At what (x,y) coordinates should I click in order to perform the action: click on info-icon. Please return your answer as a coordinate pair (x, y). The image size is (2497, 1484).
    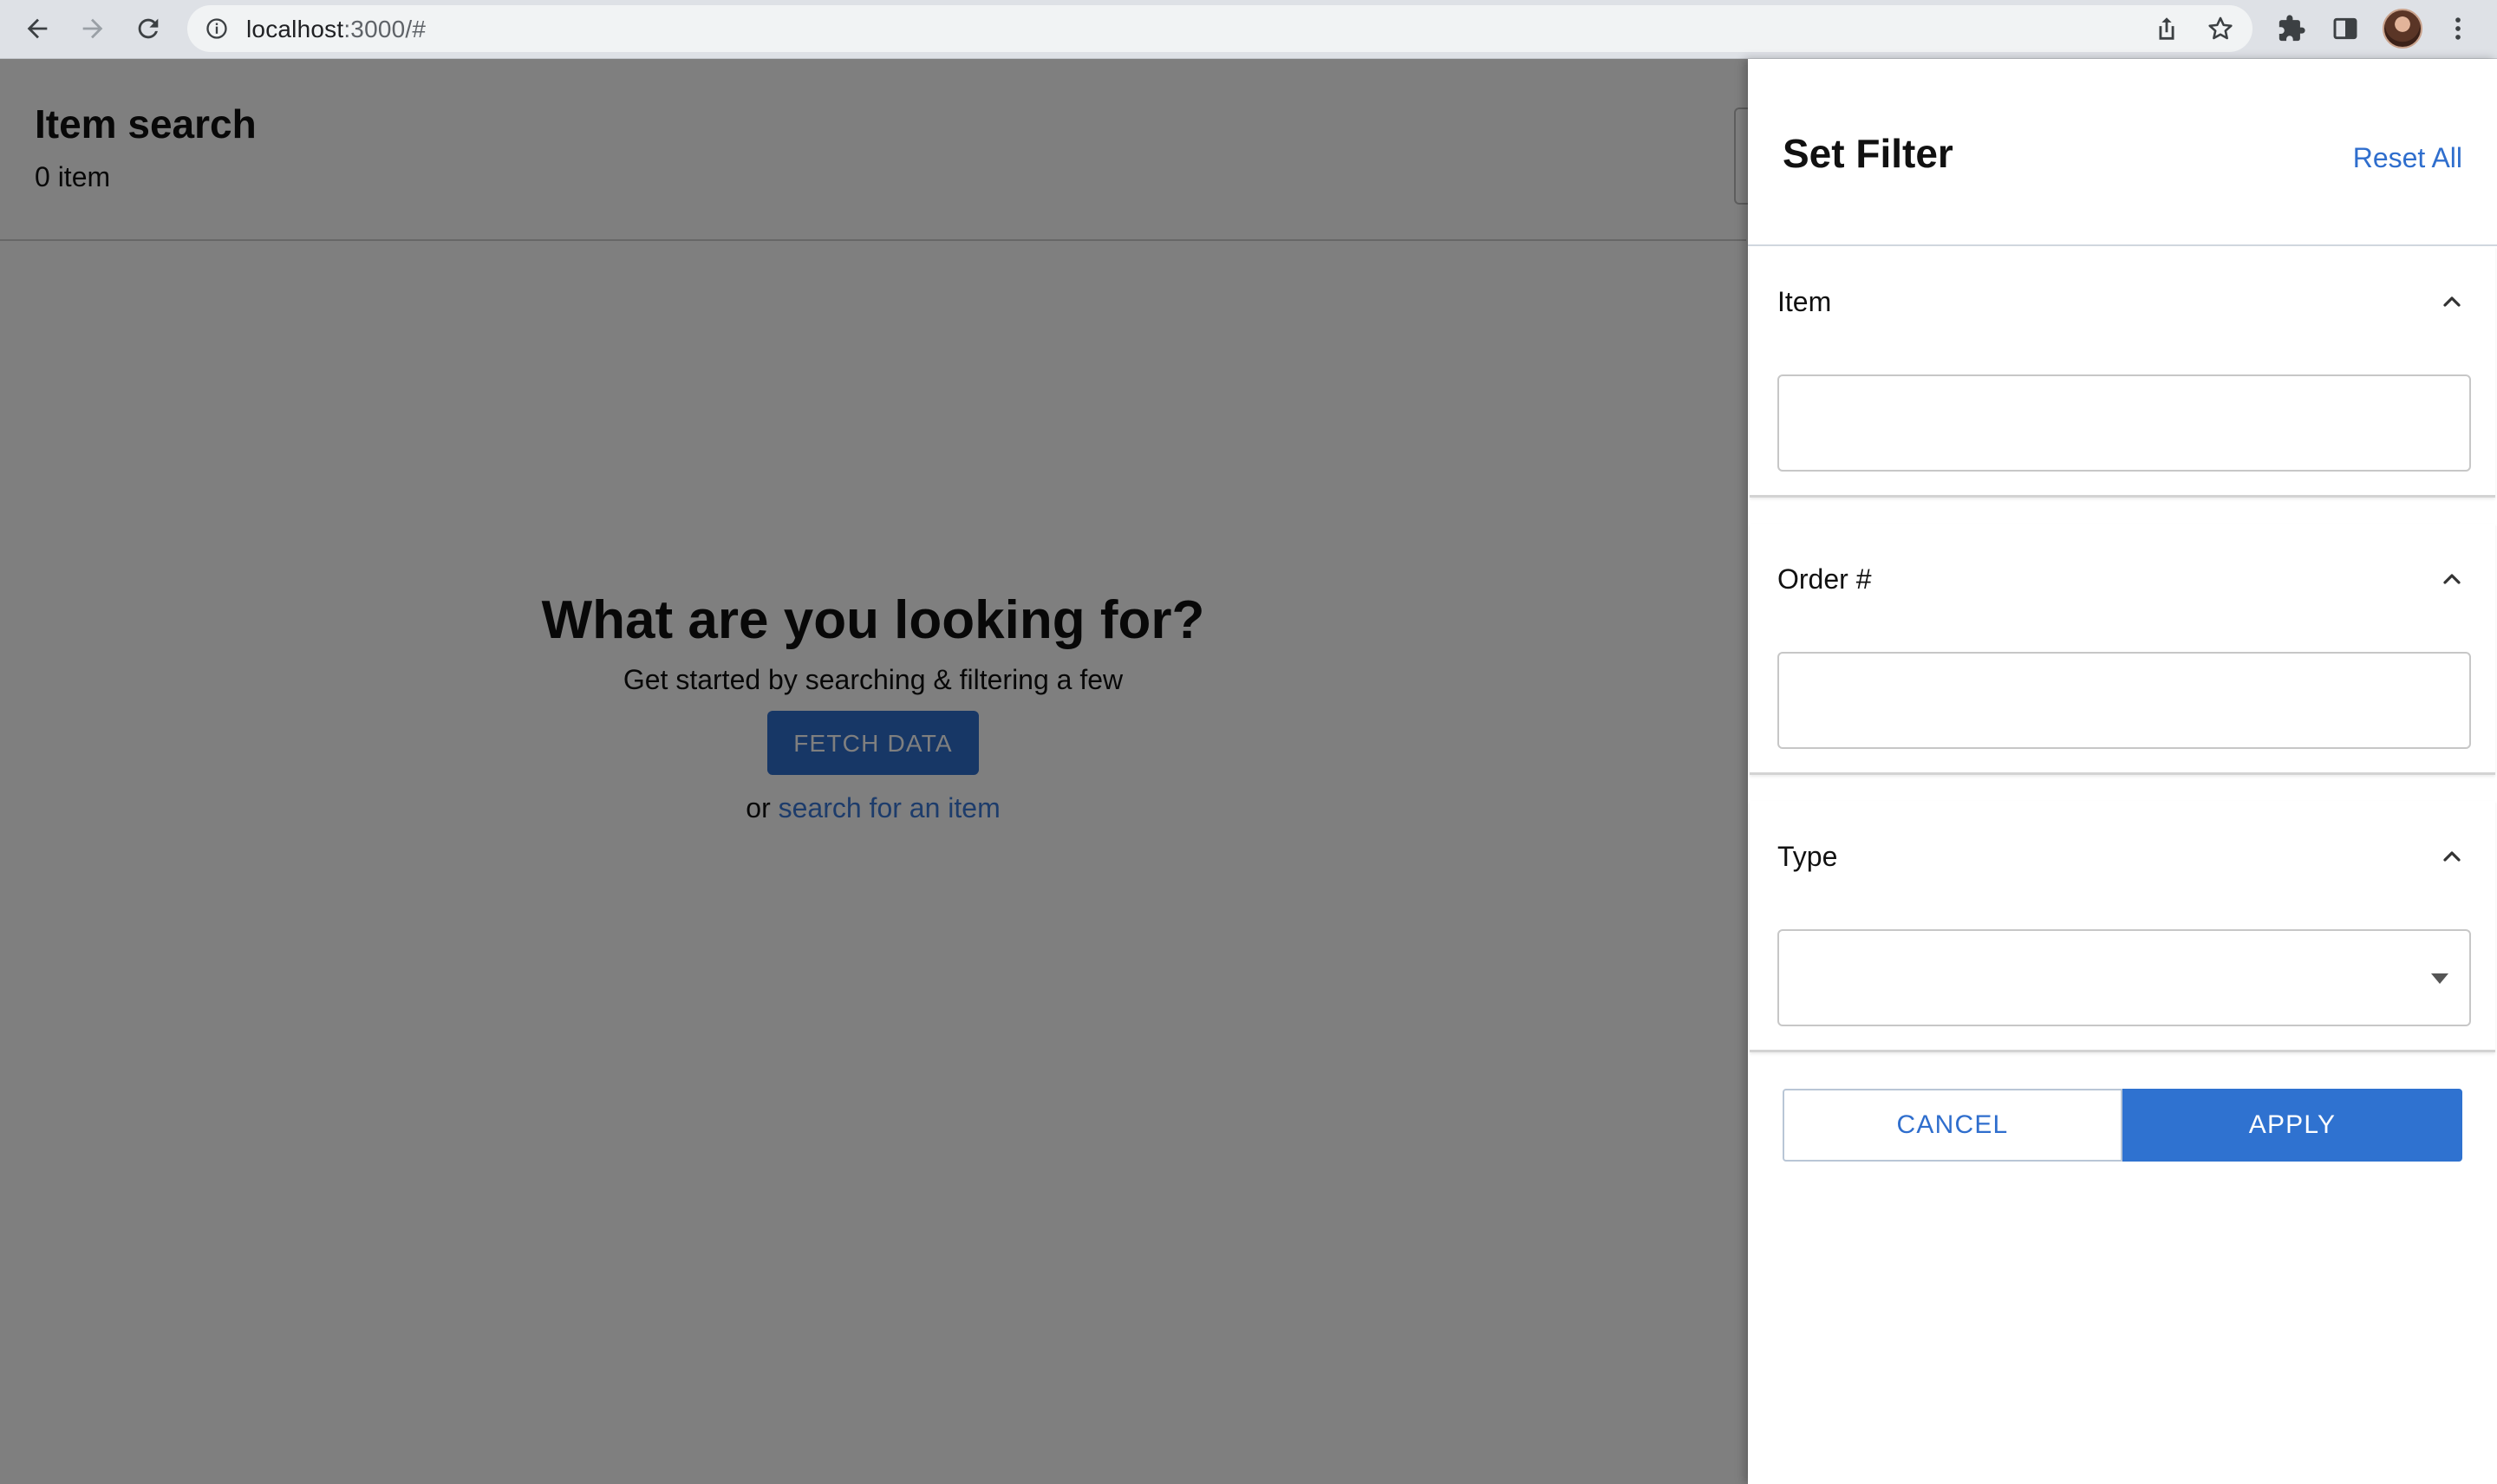
    Looking at the image, I should click on (217, 28).